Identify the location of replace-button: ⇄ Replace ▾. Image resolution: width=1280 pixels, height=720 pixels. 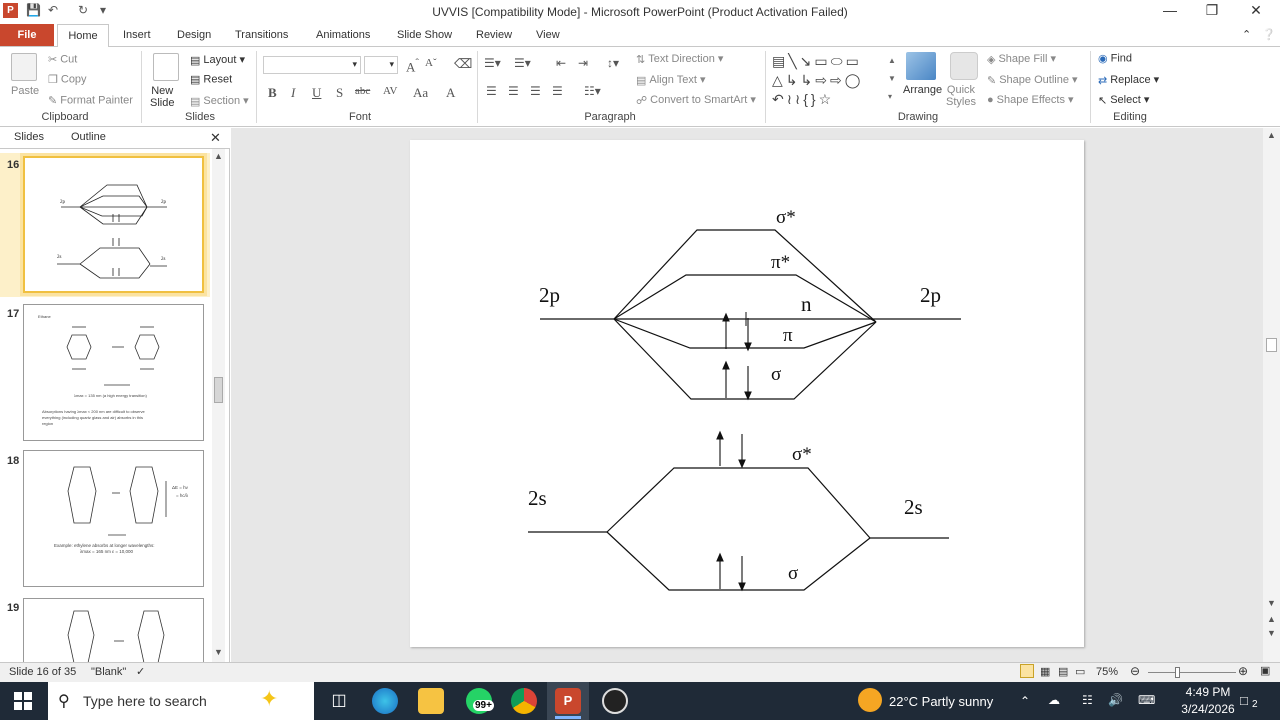
(1128, 80).